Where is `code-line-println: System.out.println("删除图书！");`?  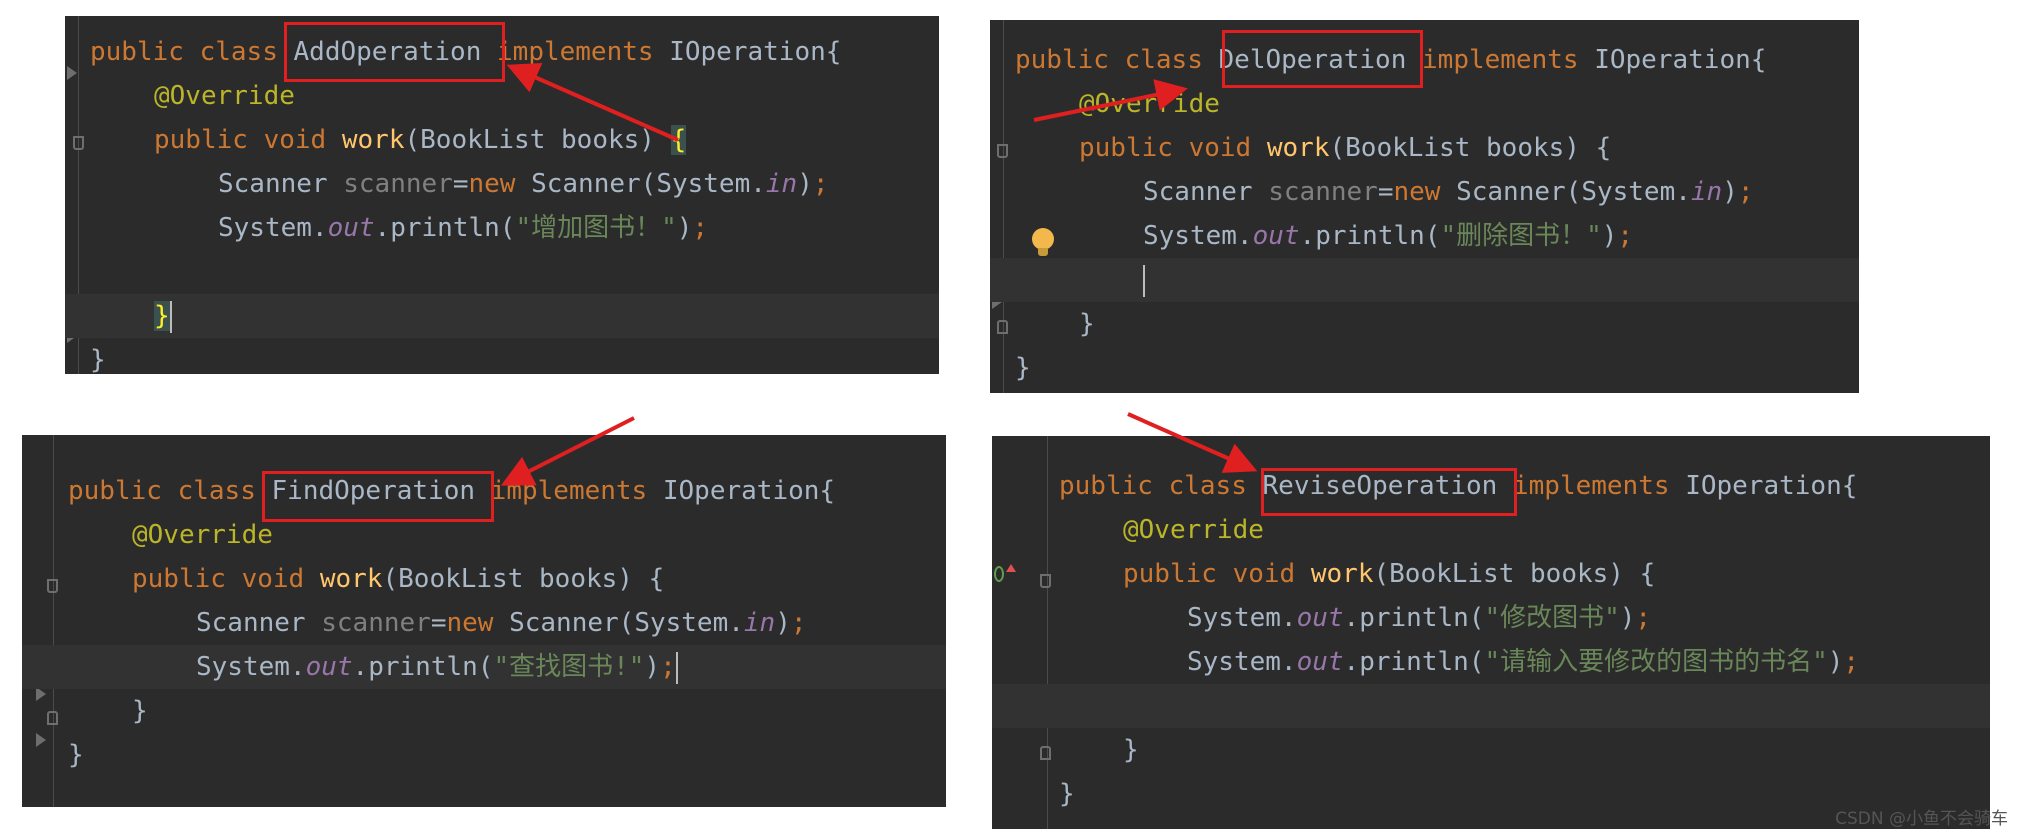
code-line-println: System.out.println("删除图书！"); is located at coordinates (1424, 236).